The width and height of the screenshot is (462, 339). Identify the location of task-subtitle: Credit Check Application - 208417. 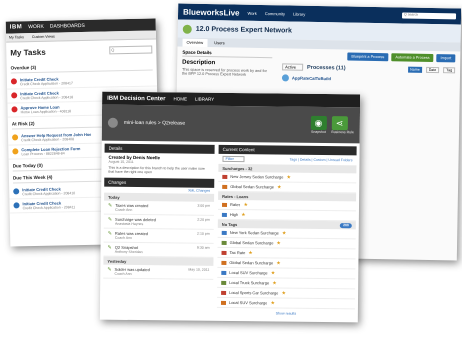
(46, 84).